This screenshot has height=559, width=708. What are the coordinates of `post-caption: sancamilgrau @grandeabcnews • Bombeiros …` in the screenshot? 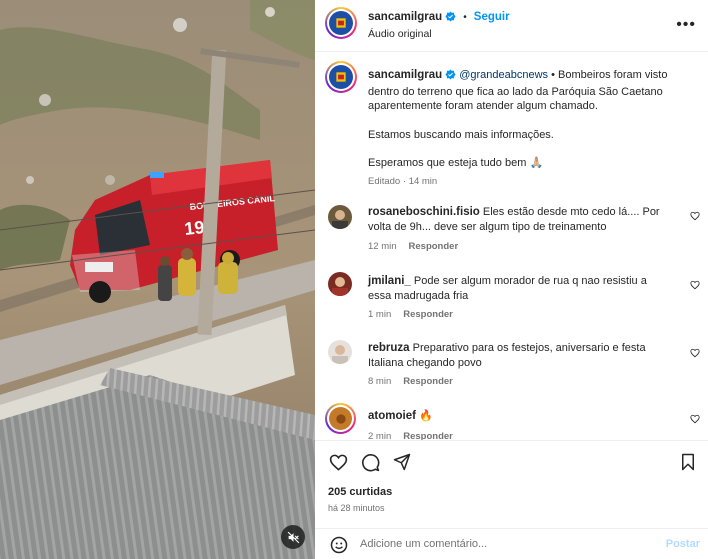 It's located at (528, 128).